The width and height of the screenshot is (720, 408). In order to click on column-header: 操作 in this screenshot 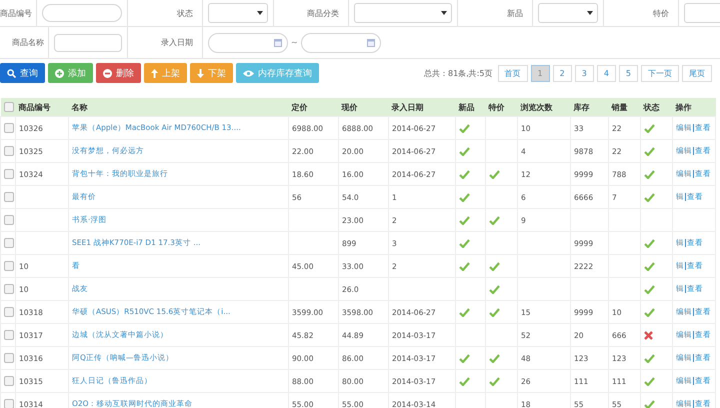, I will do `click(684, 107)`.